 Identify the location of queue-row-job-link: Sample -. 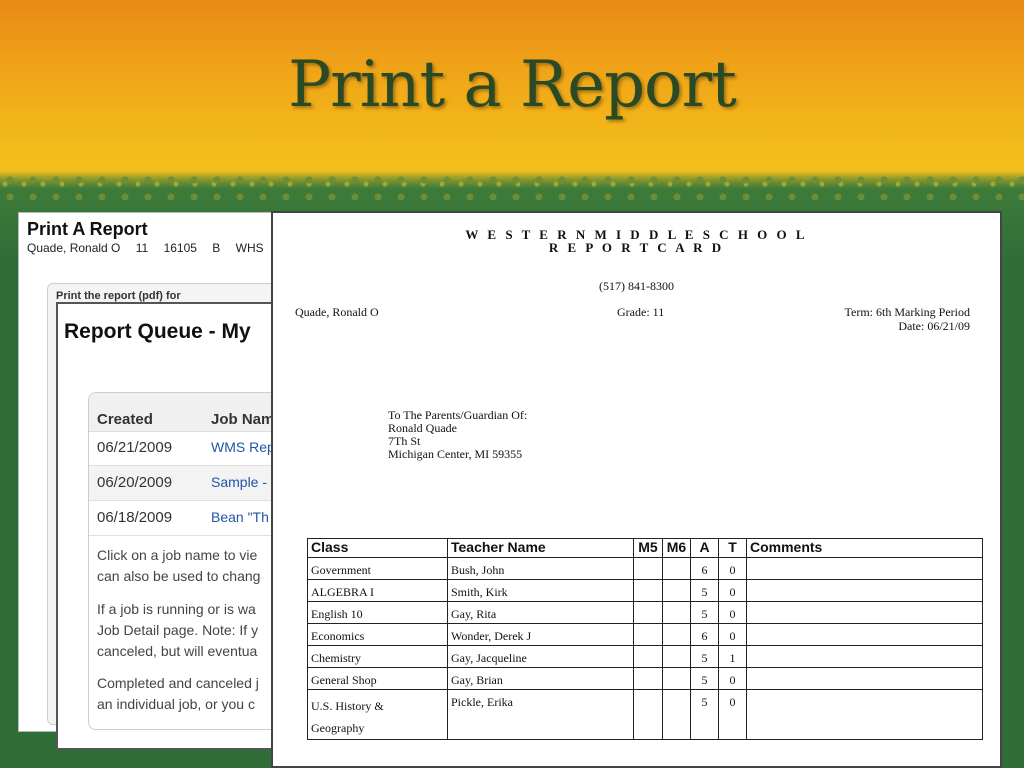
(239, 482).